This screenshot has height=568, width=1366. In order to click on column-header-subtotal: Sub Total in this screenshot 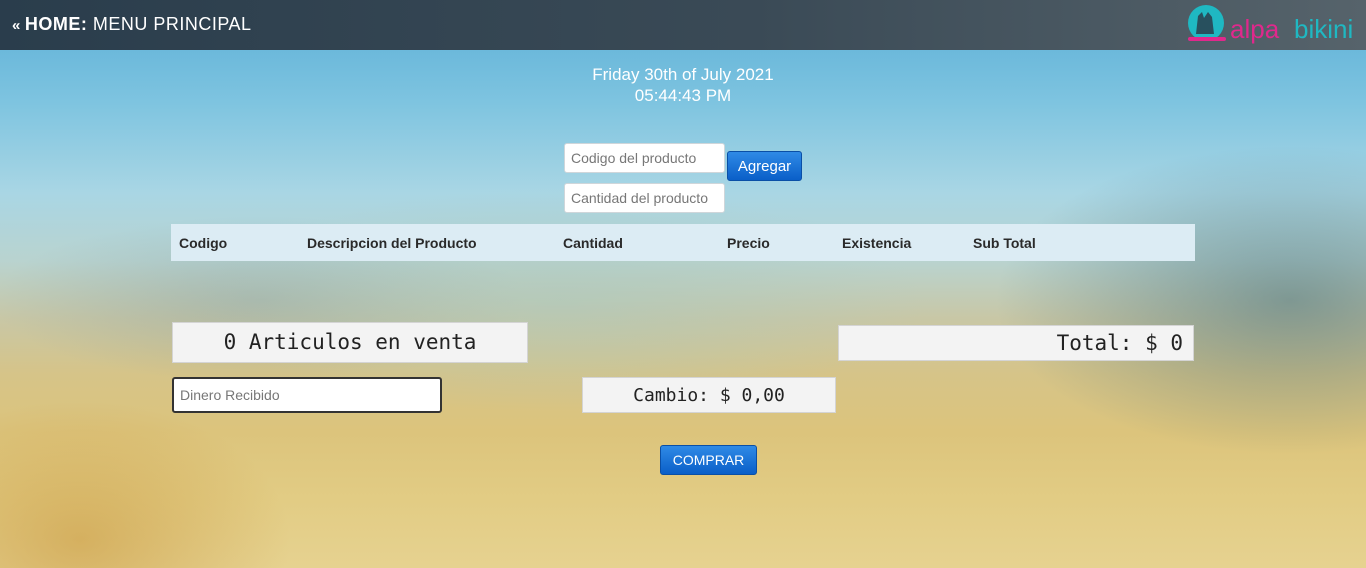, I will do `click(1004, 243)`.